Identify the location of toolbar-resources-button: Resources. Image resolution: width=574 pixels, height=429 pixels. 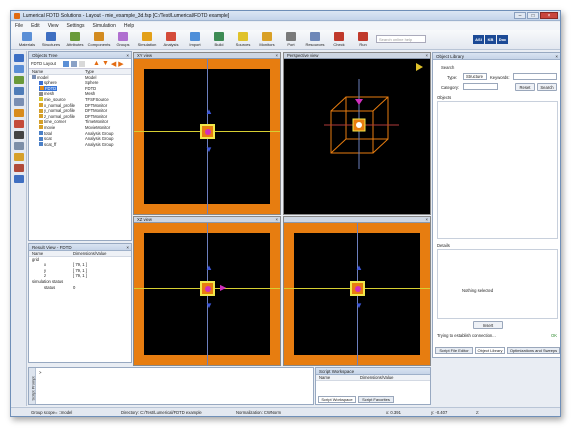
(315, 39).